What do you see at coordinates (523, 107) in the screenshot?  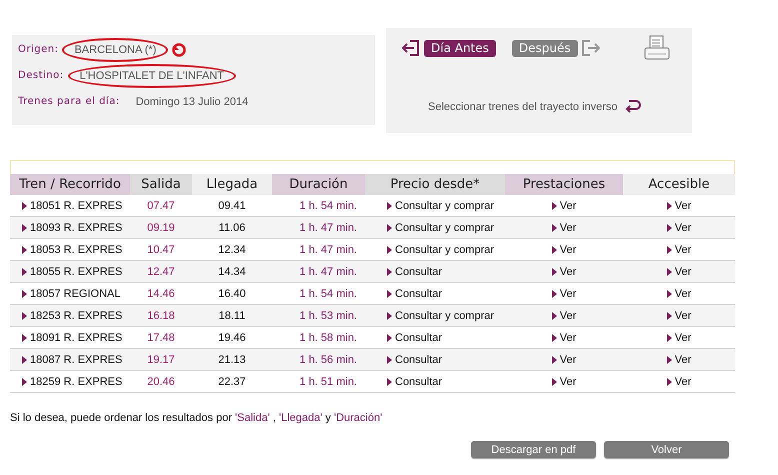 I see `reverse-trip-link: Seleccionar trenes del trayecto inverso` at bounding box center [523, 107].